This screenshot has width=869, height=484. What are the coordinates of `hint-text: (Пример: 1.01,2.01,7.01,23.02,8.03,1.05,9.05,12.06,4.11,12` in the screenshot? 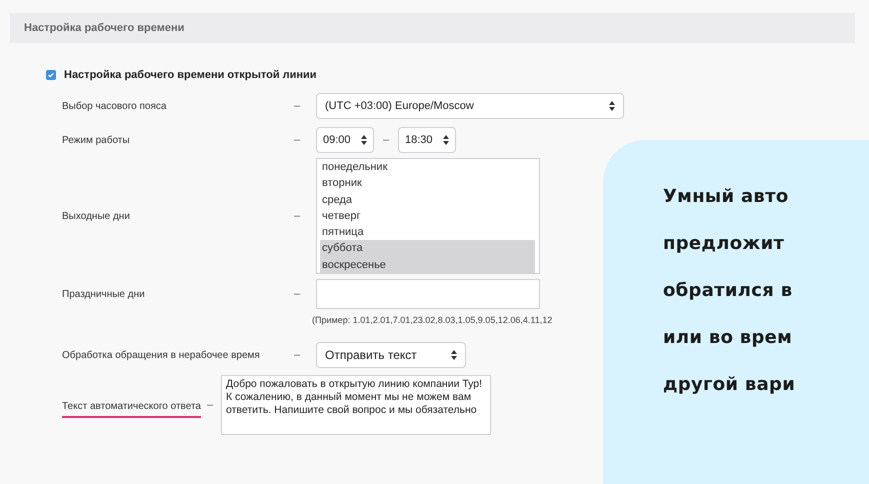 It's located at (433, 320).